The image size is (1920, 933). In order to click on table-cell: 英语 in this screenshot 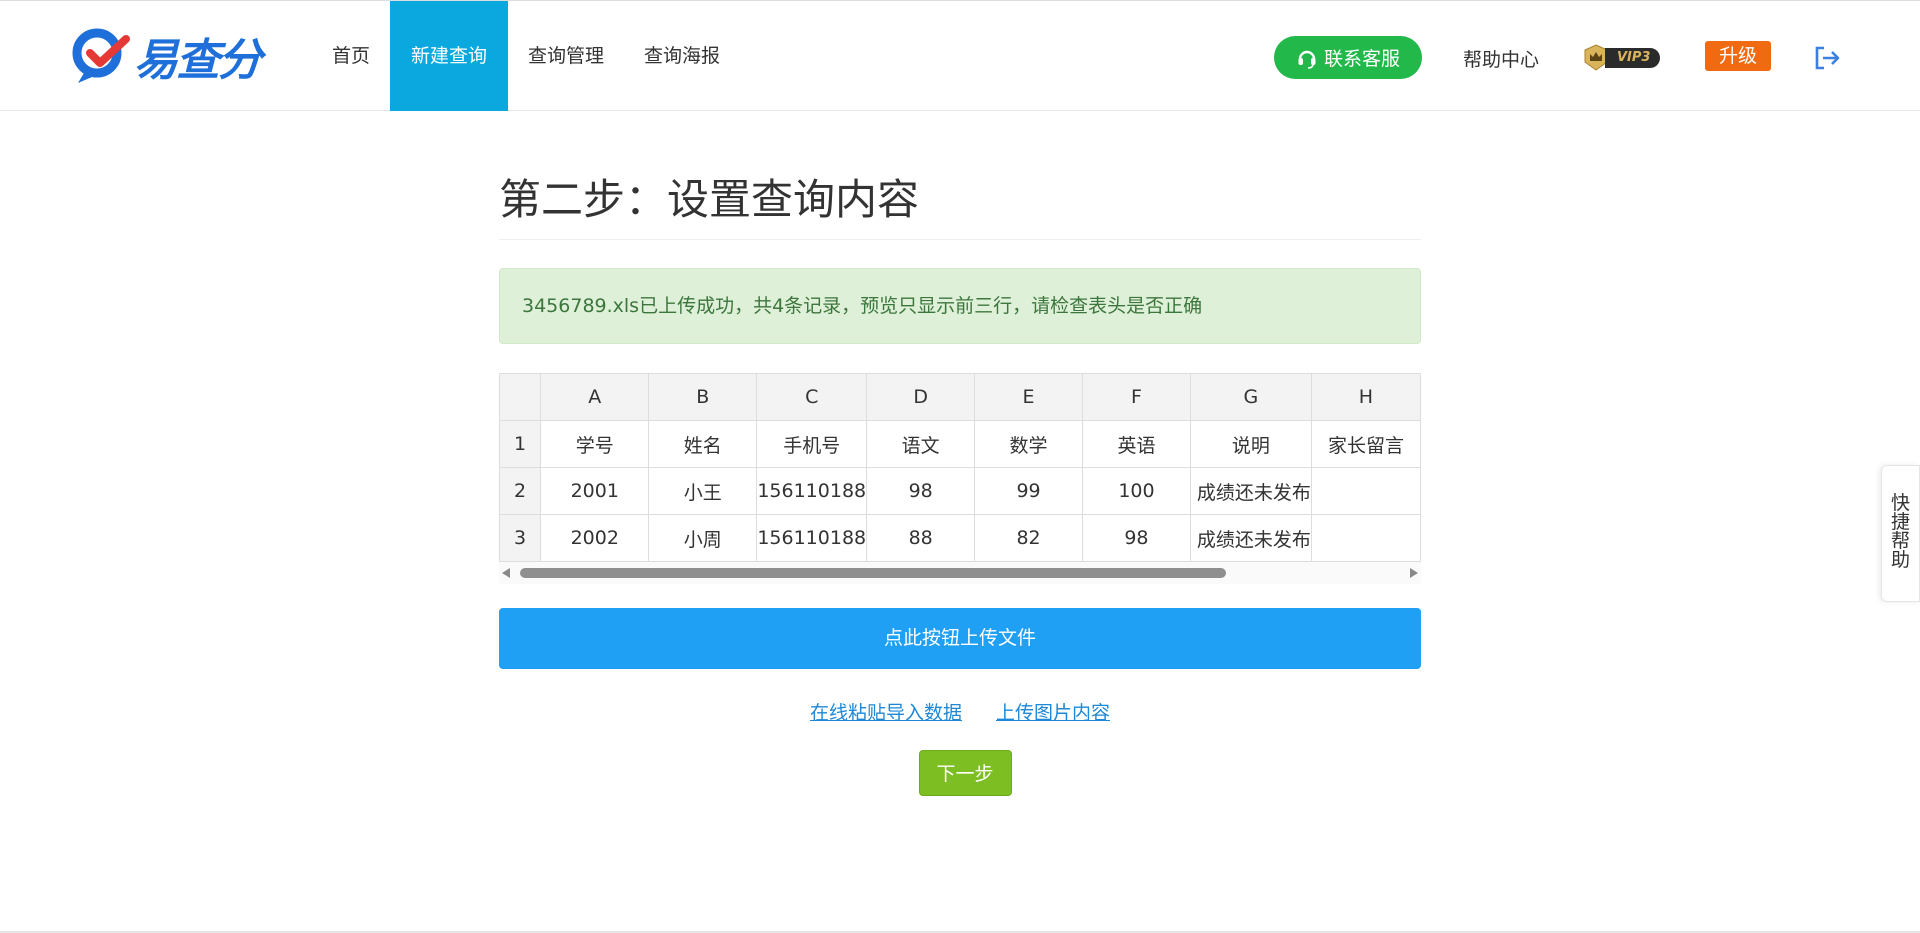, I will do `click(1136, 444)`.